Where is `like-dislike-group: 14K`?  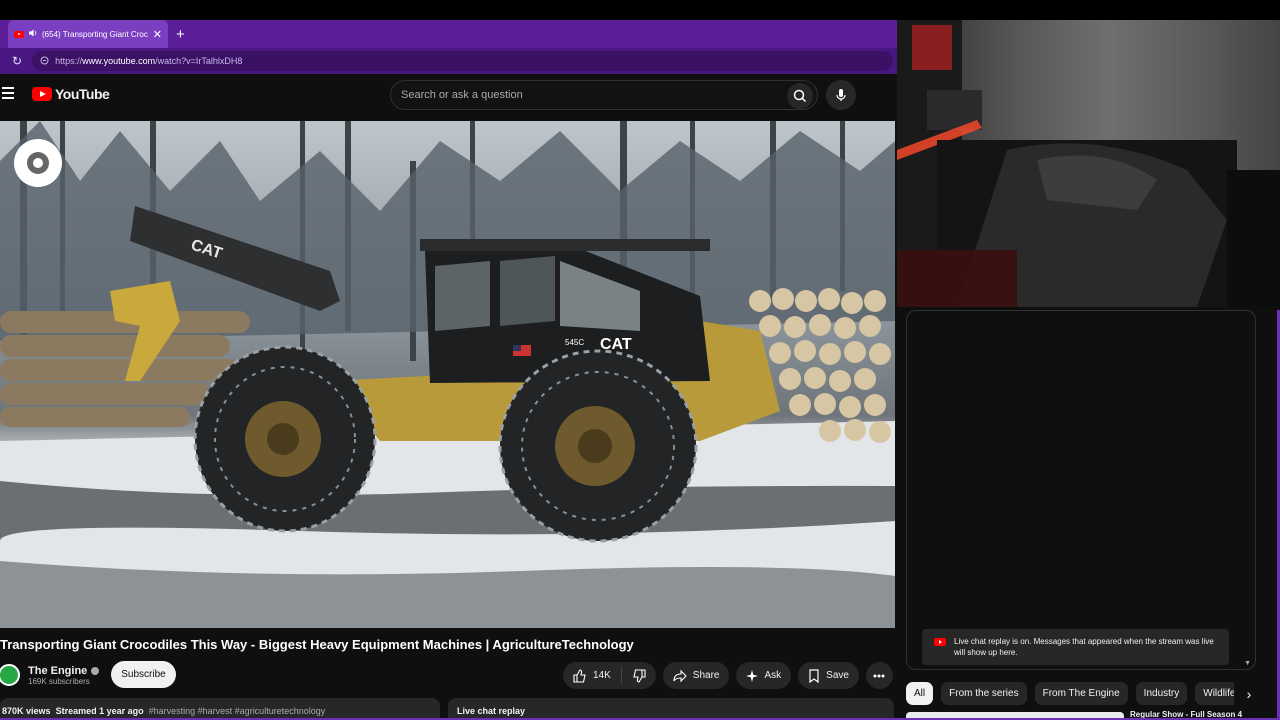 like-dislike-group: 14K is located at coordinates (609, 675).